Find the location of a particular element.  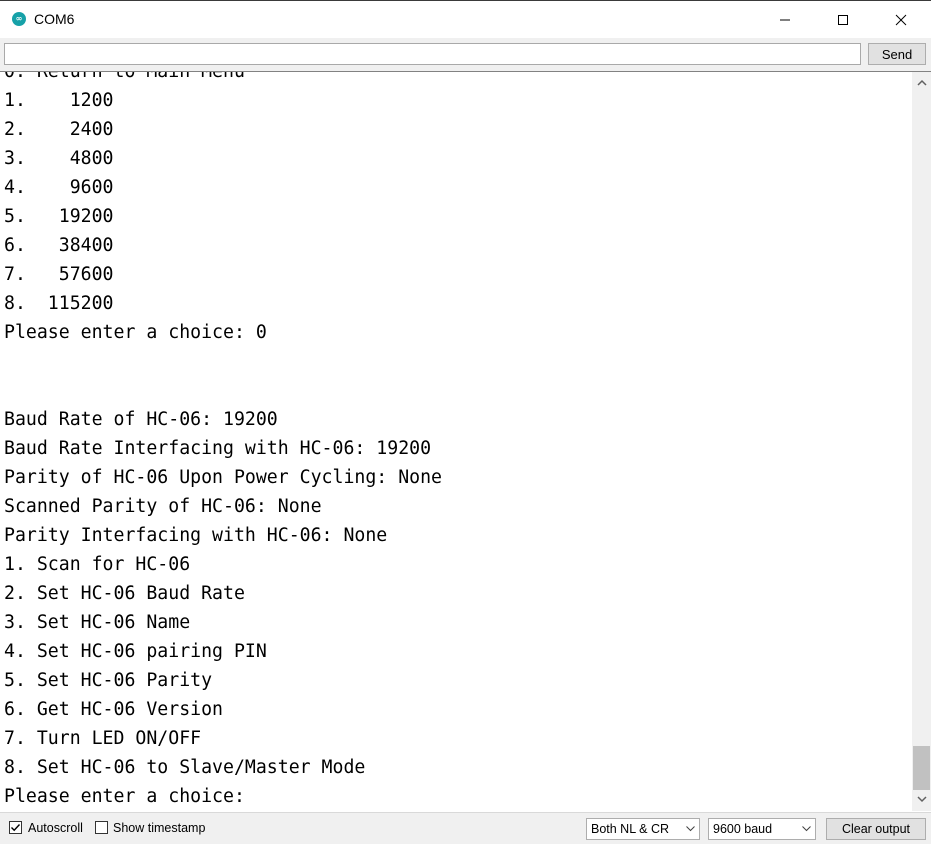

output-line: Parity Interfacing with HC-06: None is located at coordinates (196, 535).